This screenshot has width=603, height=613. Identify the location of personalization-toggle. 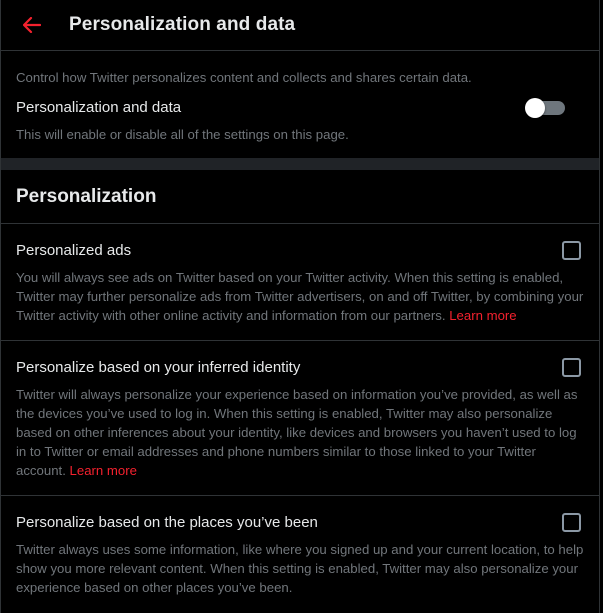
(545, 107).